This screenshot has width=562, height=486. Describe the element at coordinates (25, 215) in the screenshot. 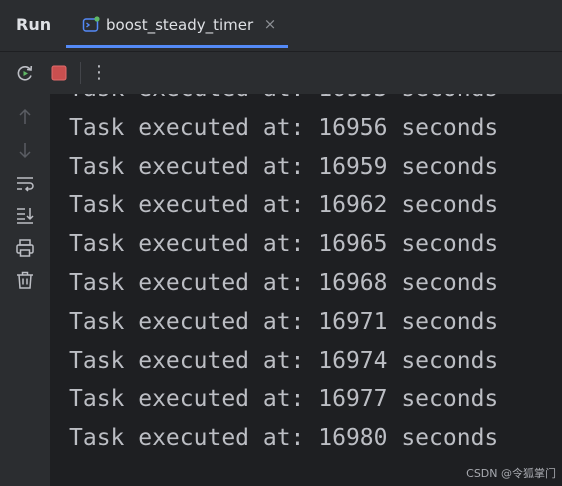

I see `scroll-to-end-icon` at that location.